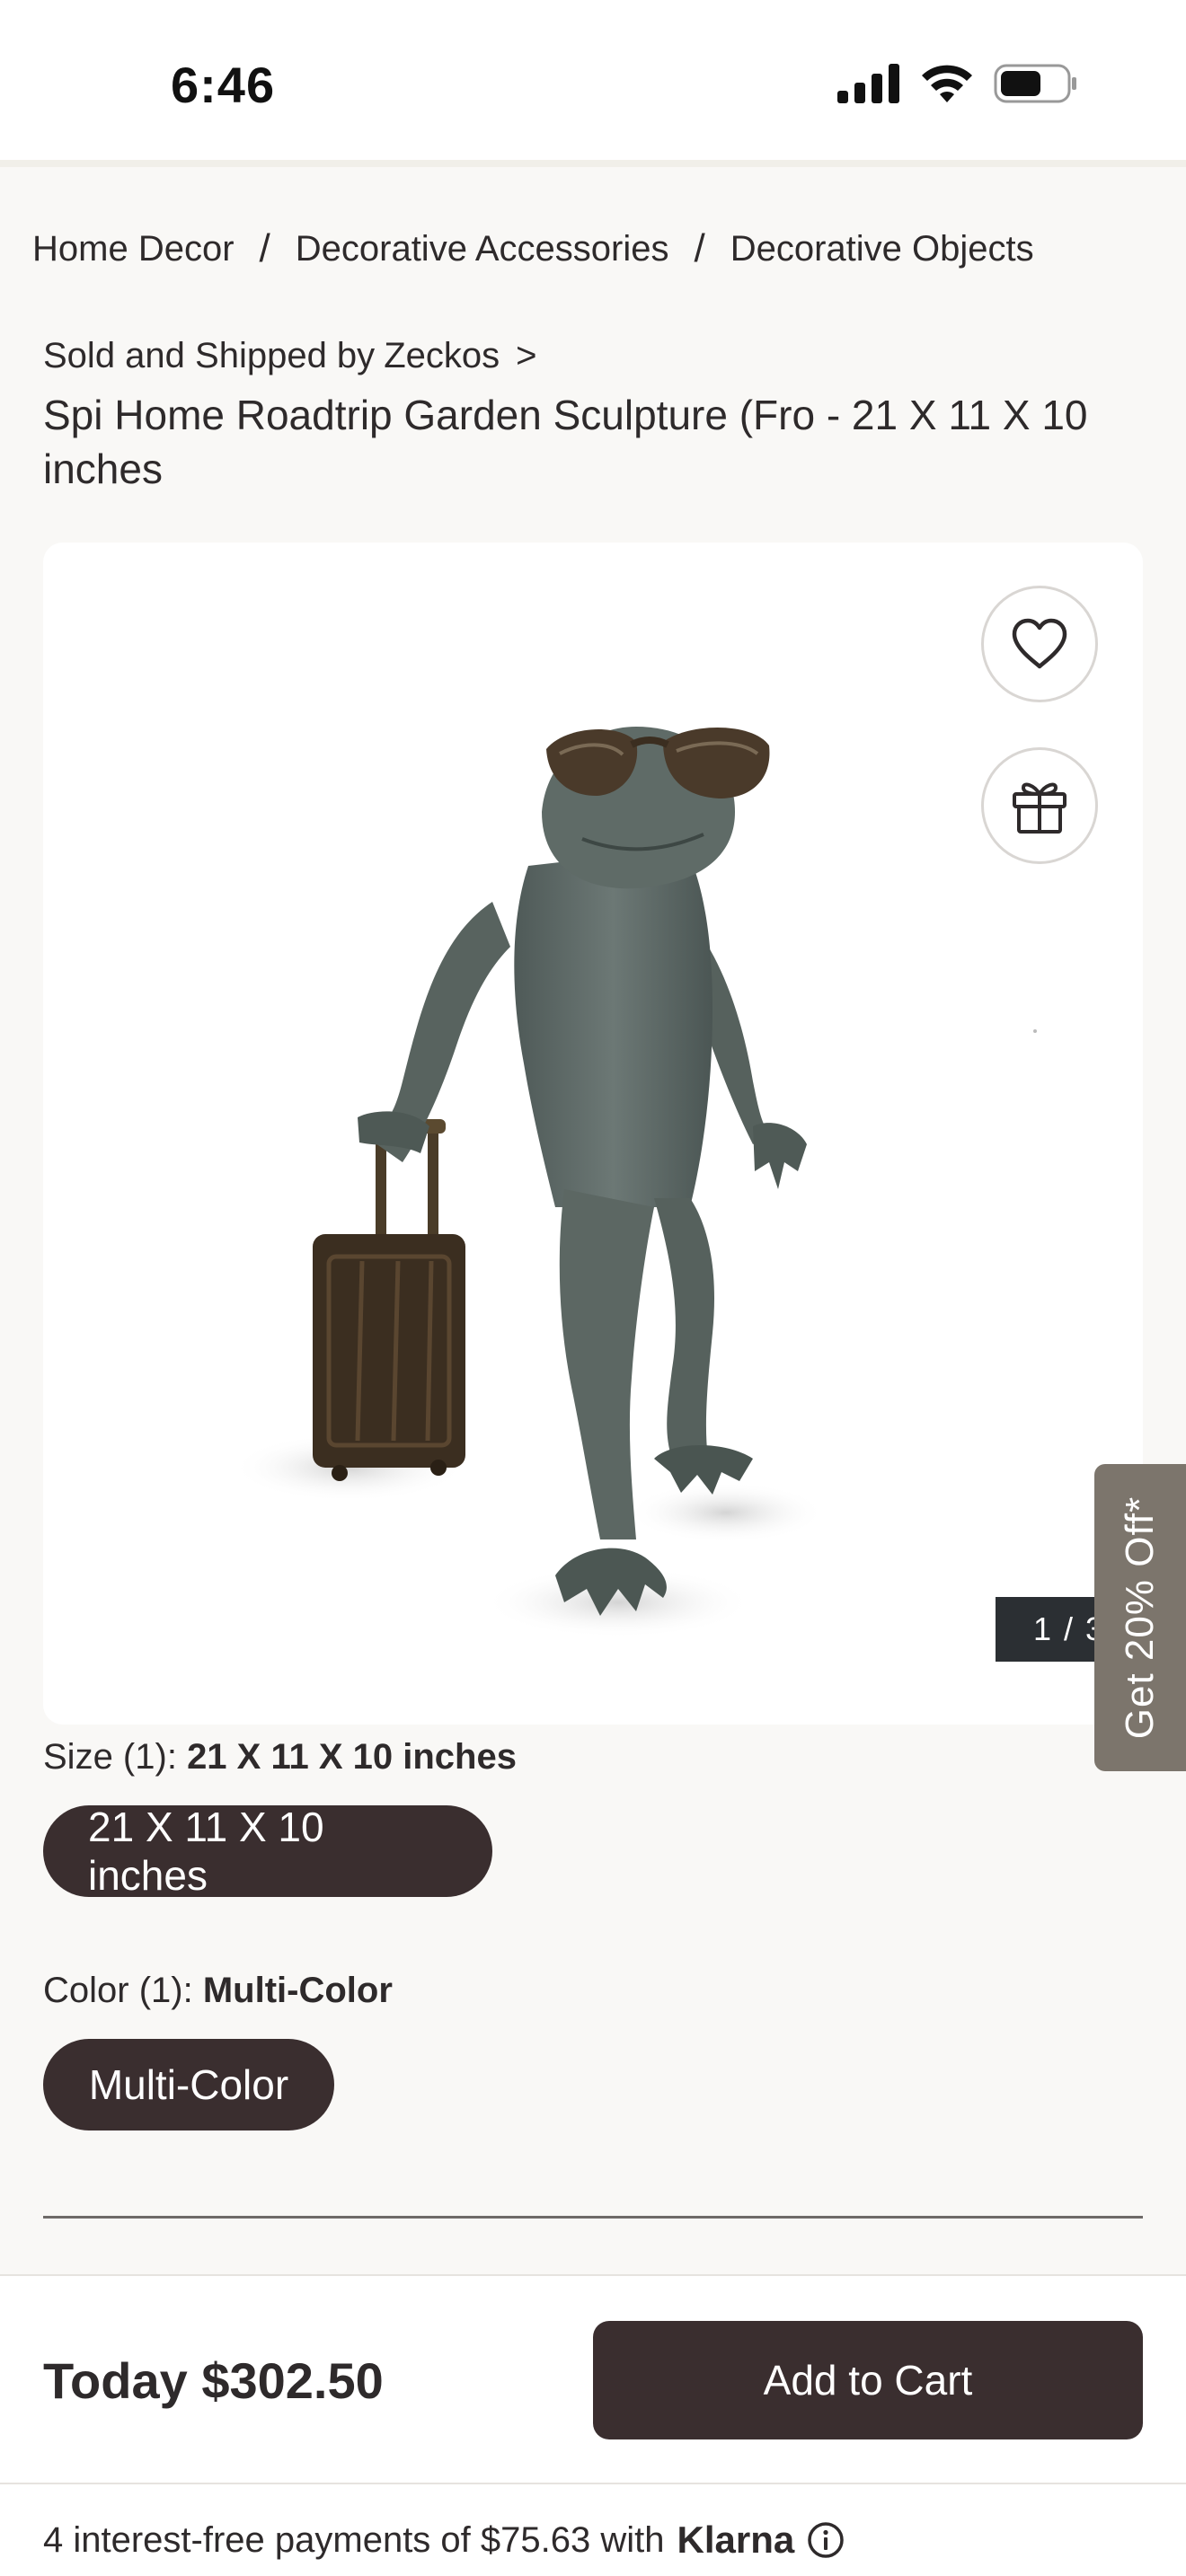 Image resolution: width=1186 pixels, height=2576 pixels. What do you see at coordinates (223, 85) in the screenshot?
I see `status-time: 6:46` at bounding box center [223, 85].